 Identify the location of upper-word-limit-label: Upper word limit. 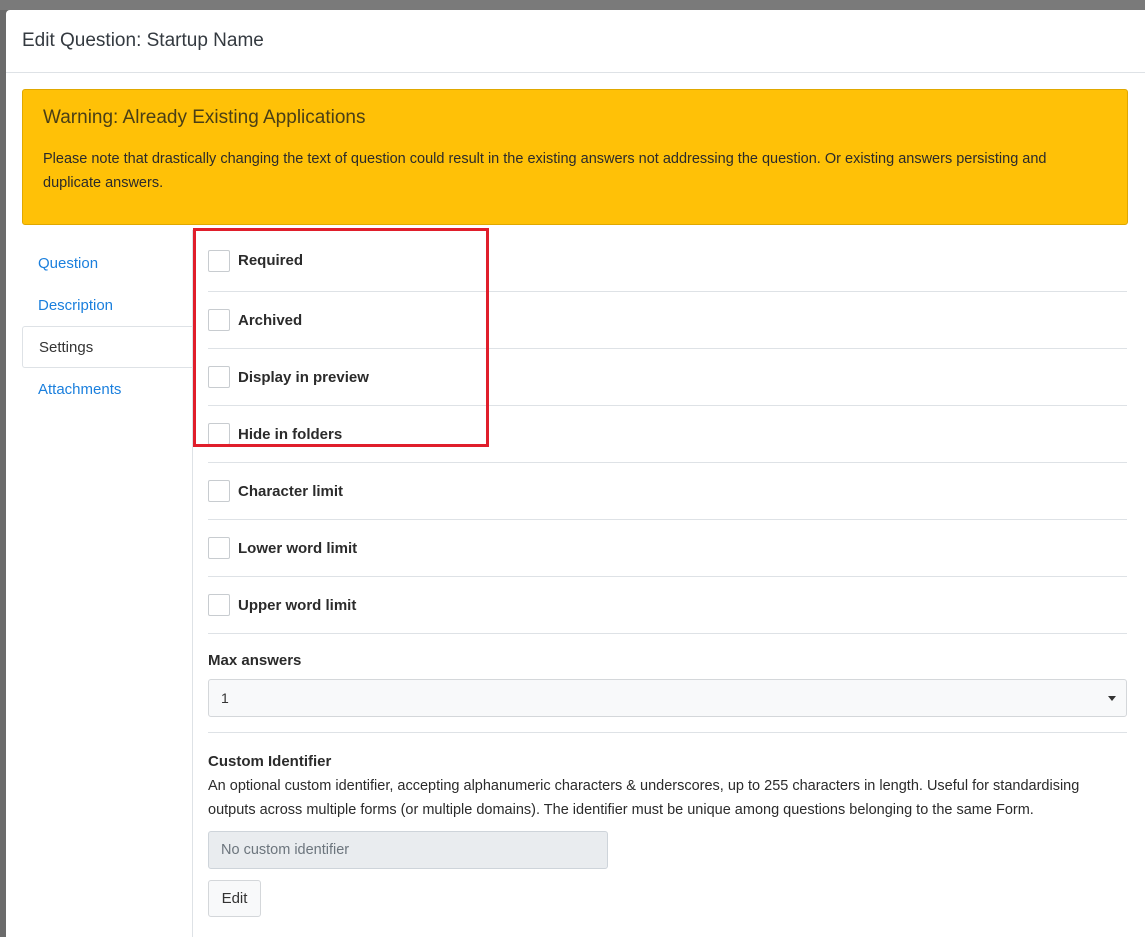
(297, 605).